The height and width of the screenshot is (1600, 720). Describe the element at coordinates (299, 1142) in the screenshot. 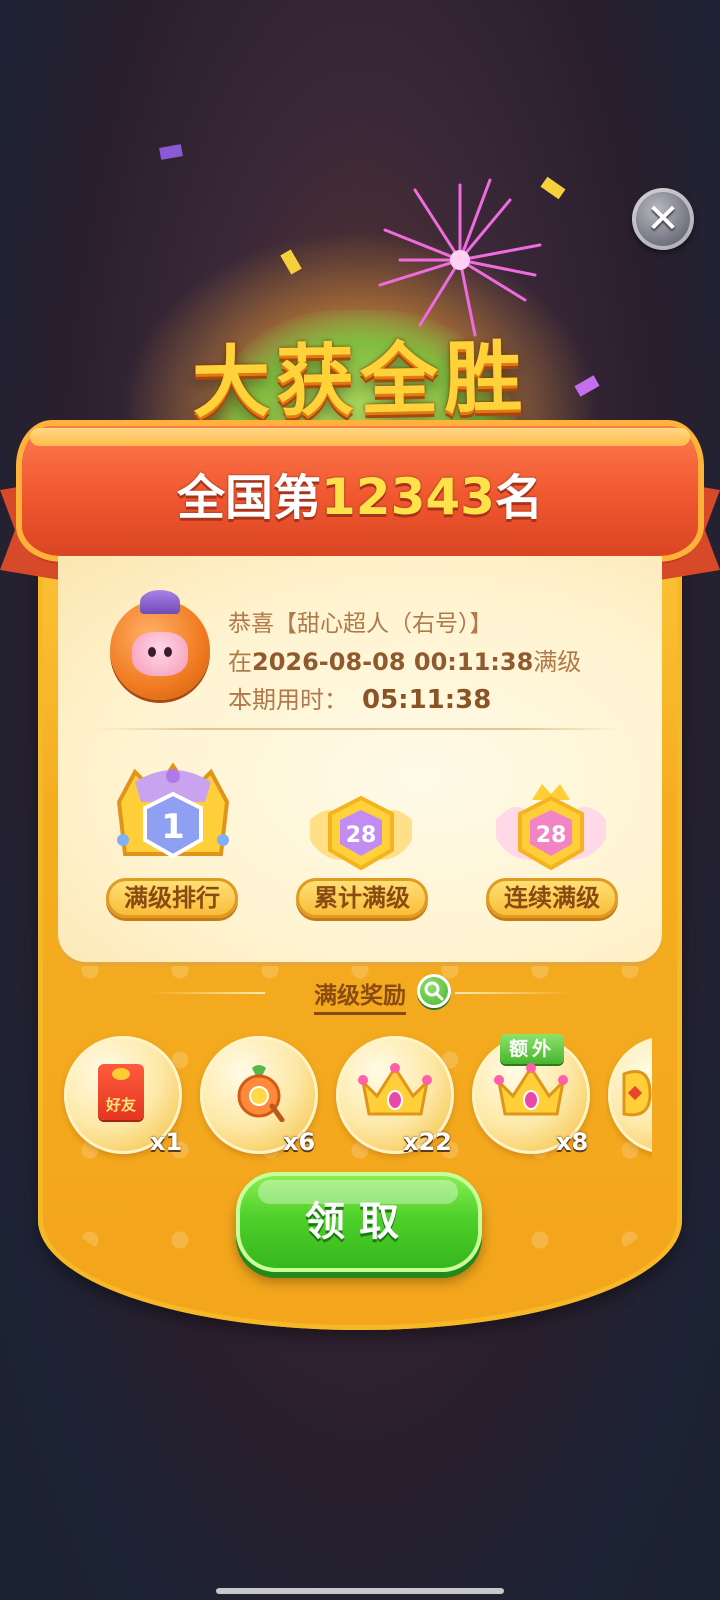

I see `reward-quantity: x6` at that location.